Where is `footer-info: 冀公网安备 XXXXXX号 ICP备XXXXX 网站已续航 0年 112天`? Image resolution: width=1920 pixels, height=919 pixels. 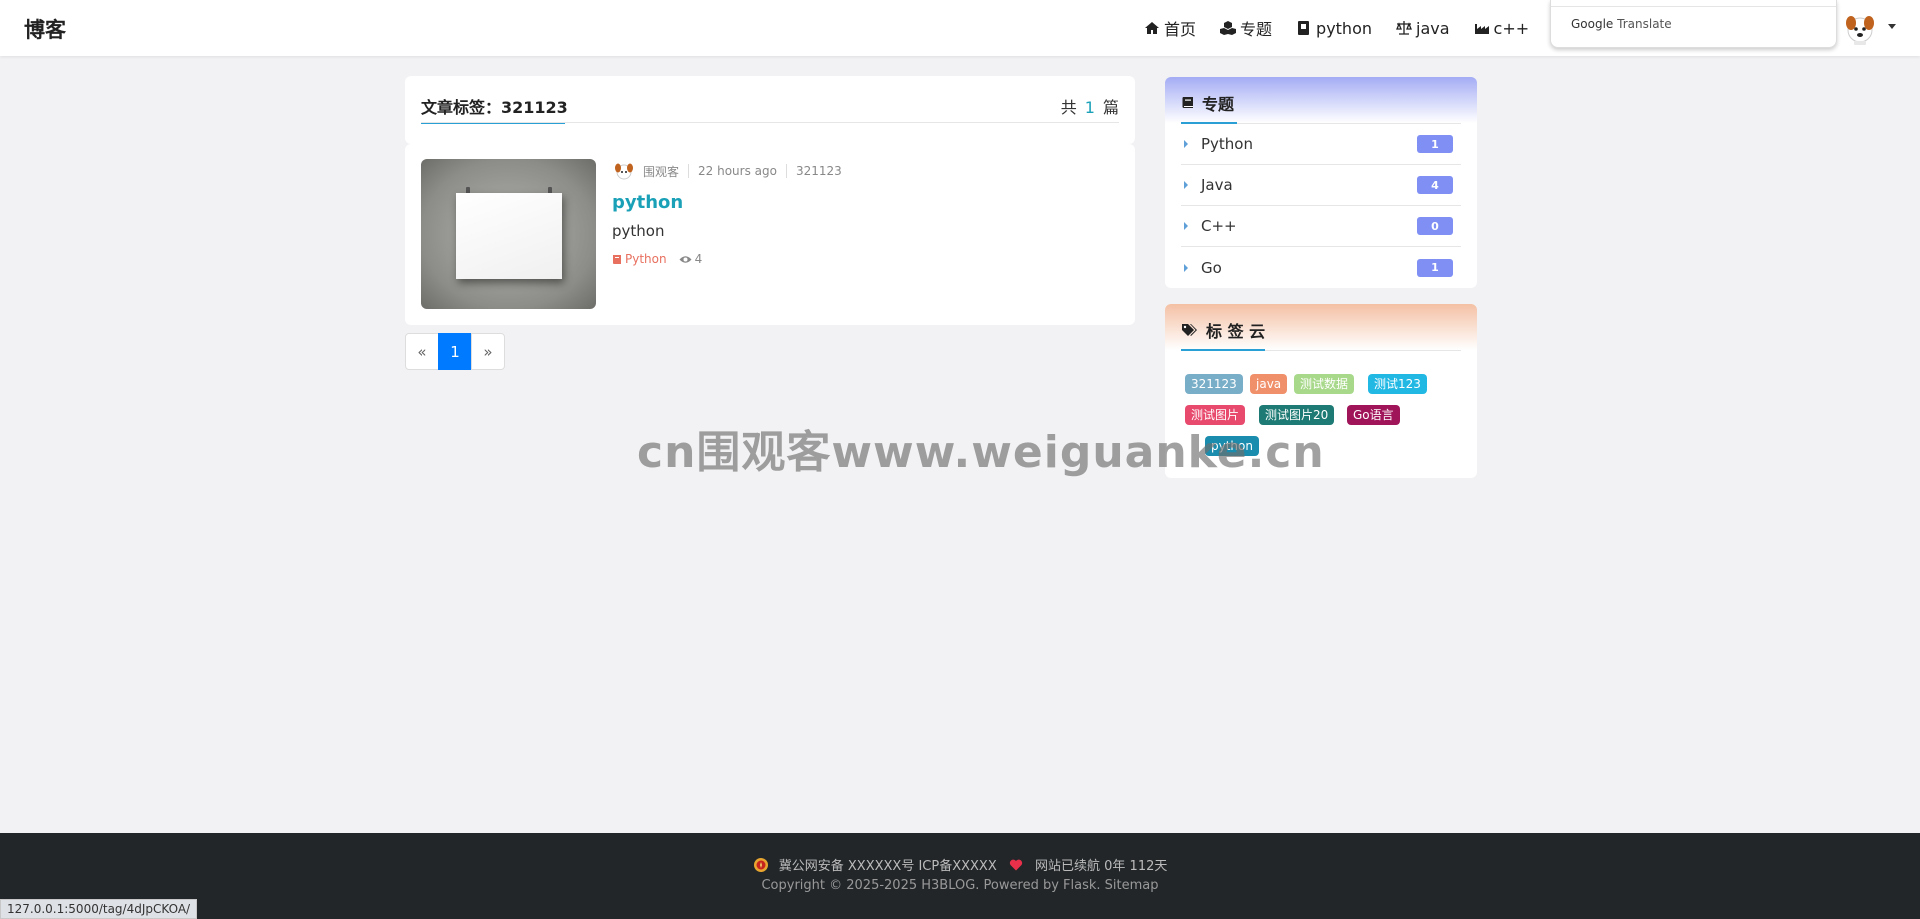
footer-info: 冀公网安备 XXXXXX号 ICP备XXXXX 网站已续航 0年 112天 is located at coordinates (960, 864).